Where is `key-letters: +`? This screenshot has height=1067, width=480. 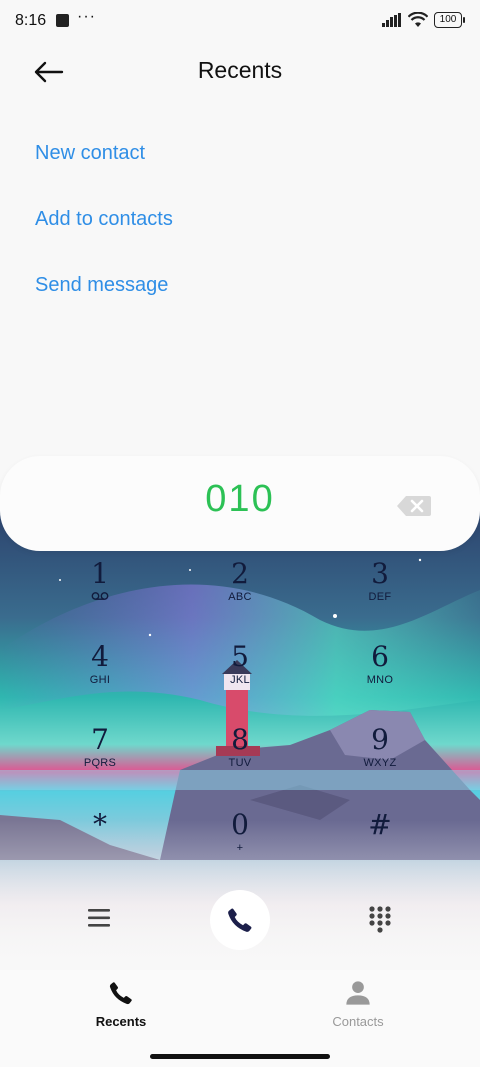 key-letters: + is located at coordinates (240, 848).